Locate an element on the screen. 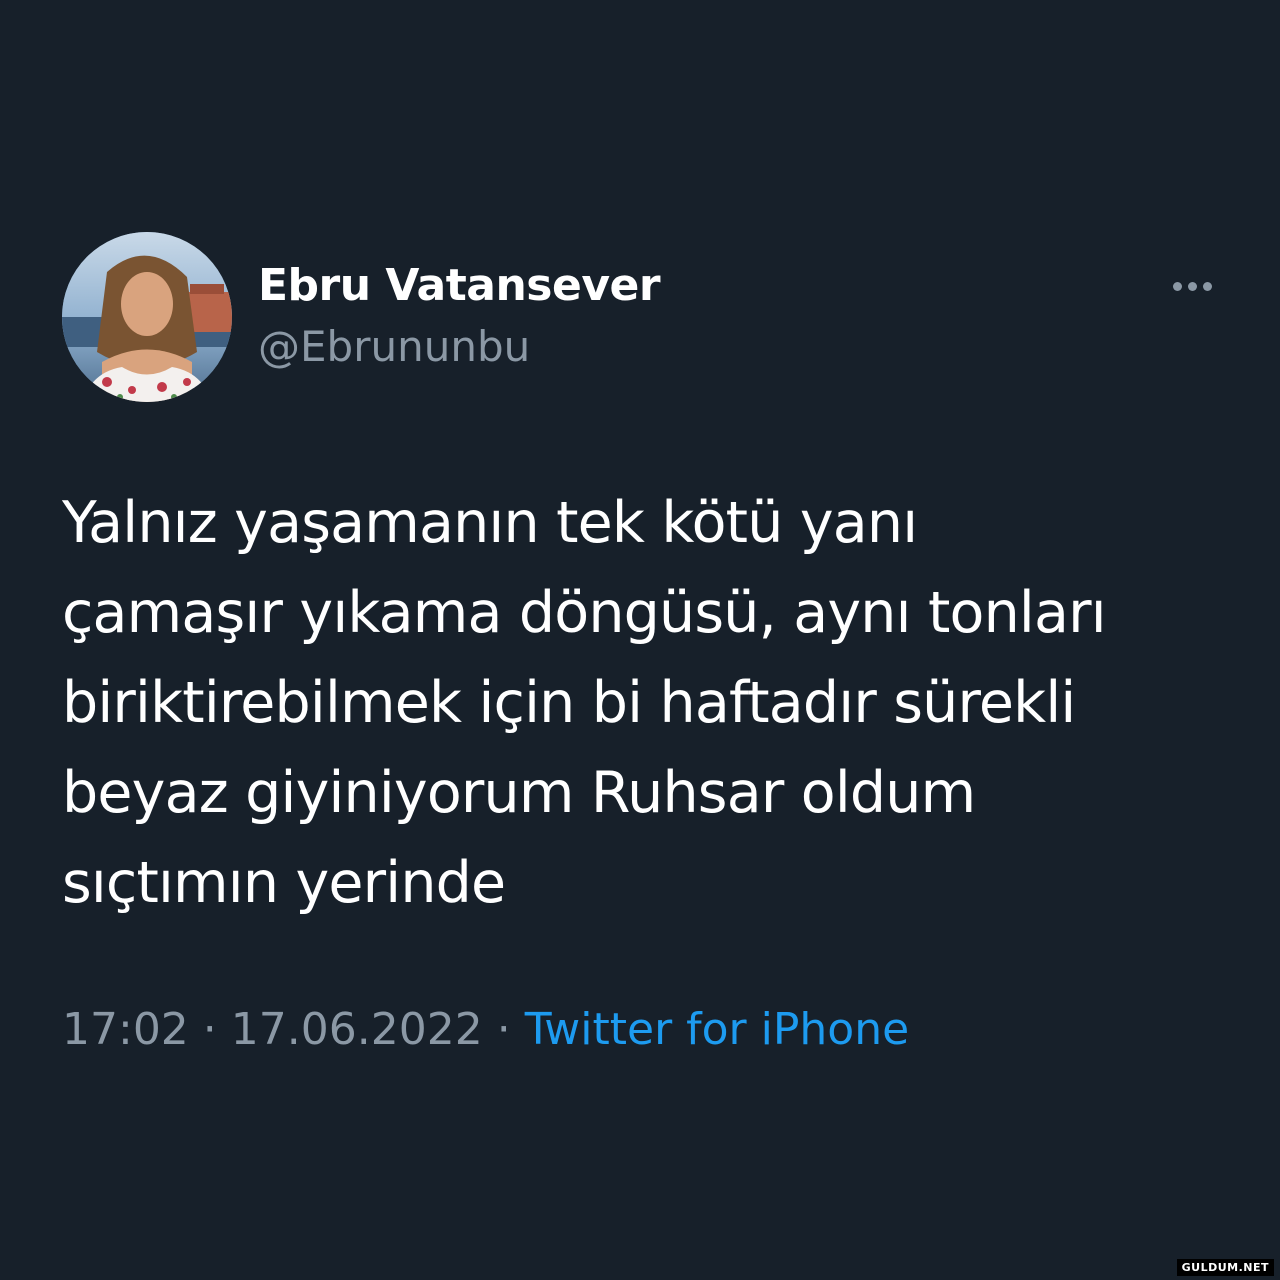 This screenshot has width=1280, height=1280. author-handle: @Ebrununbu is located at coordinates (394, 346).